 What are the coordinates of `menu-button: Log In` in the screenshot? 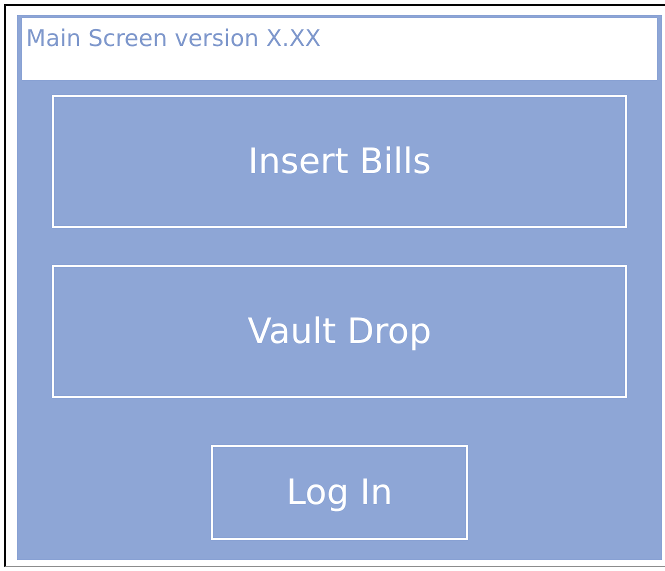 It's located at (339, 492).